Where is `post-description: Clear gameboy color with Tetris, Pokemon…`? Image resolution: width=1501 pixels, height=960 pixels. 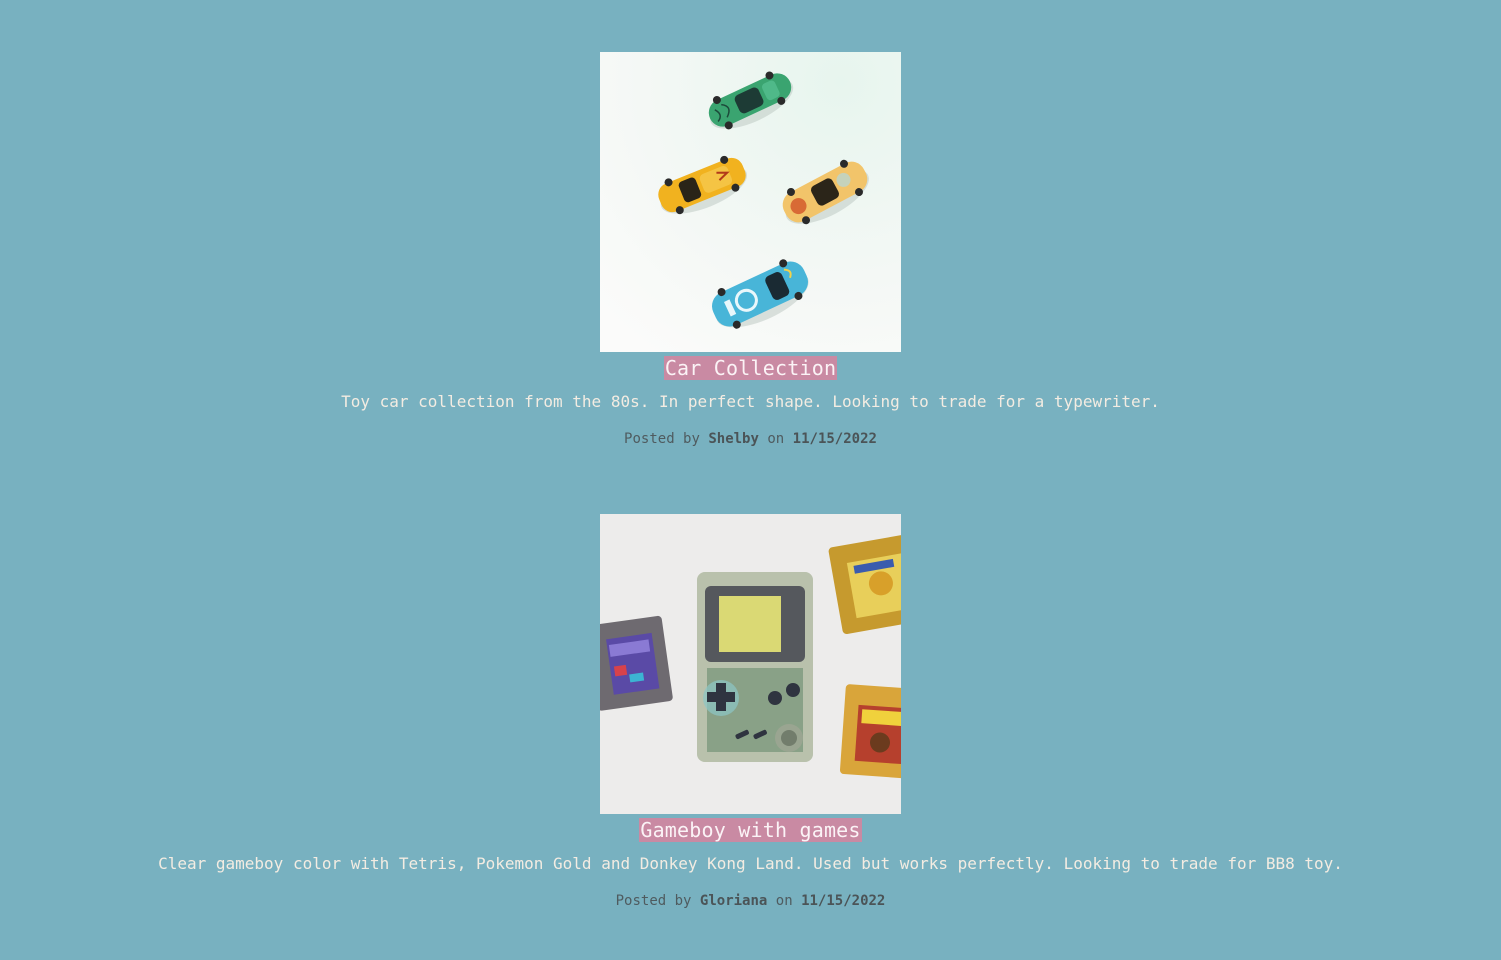
post-description: Clear gameboy color with Tetris, Pokemon… is located at coordinates (750, 863).